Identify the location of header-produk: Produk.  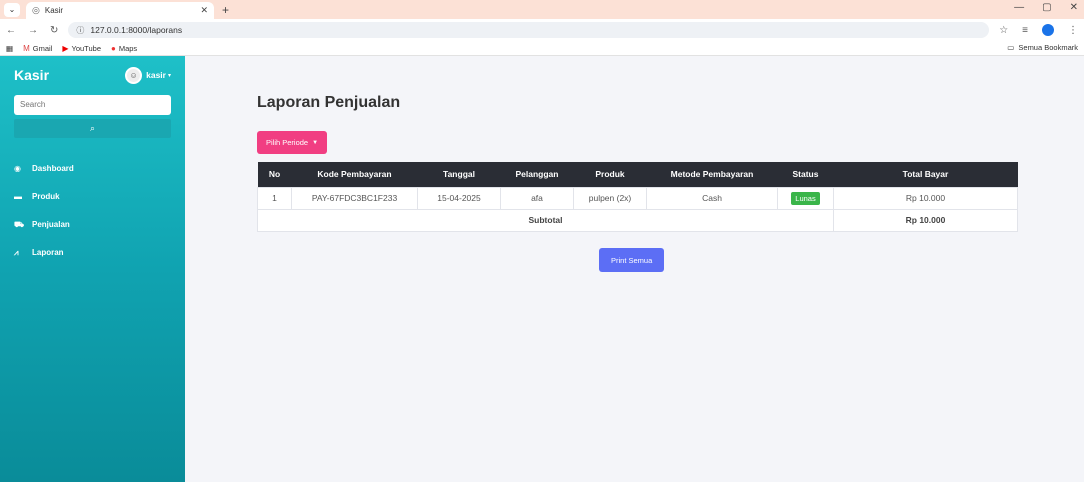
(610, 174).